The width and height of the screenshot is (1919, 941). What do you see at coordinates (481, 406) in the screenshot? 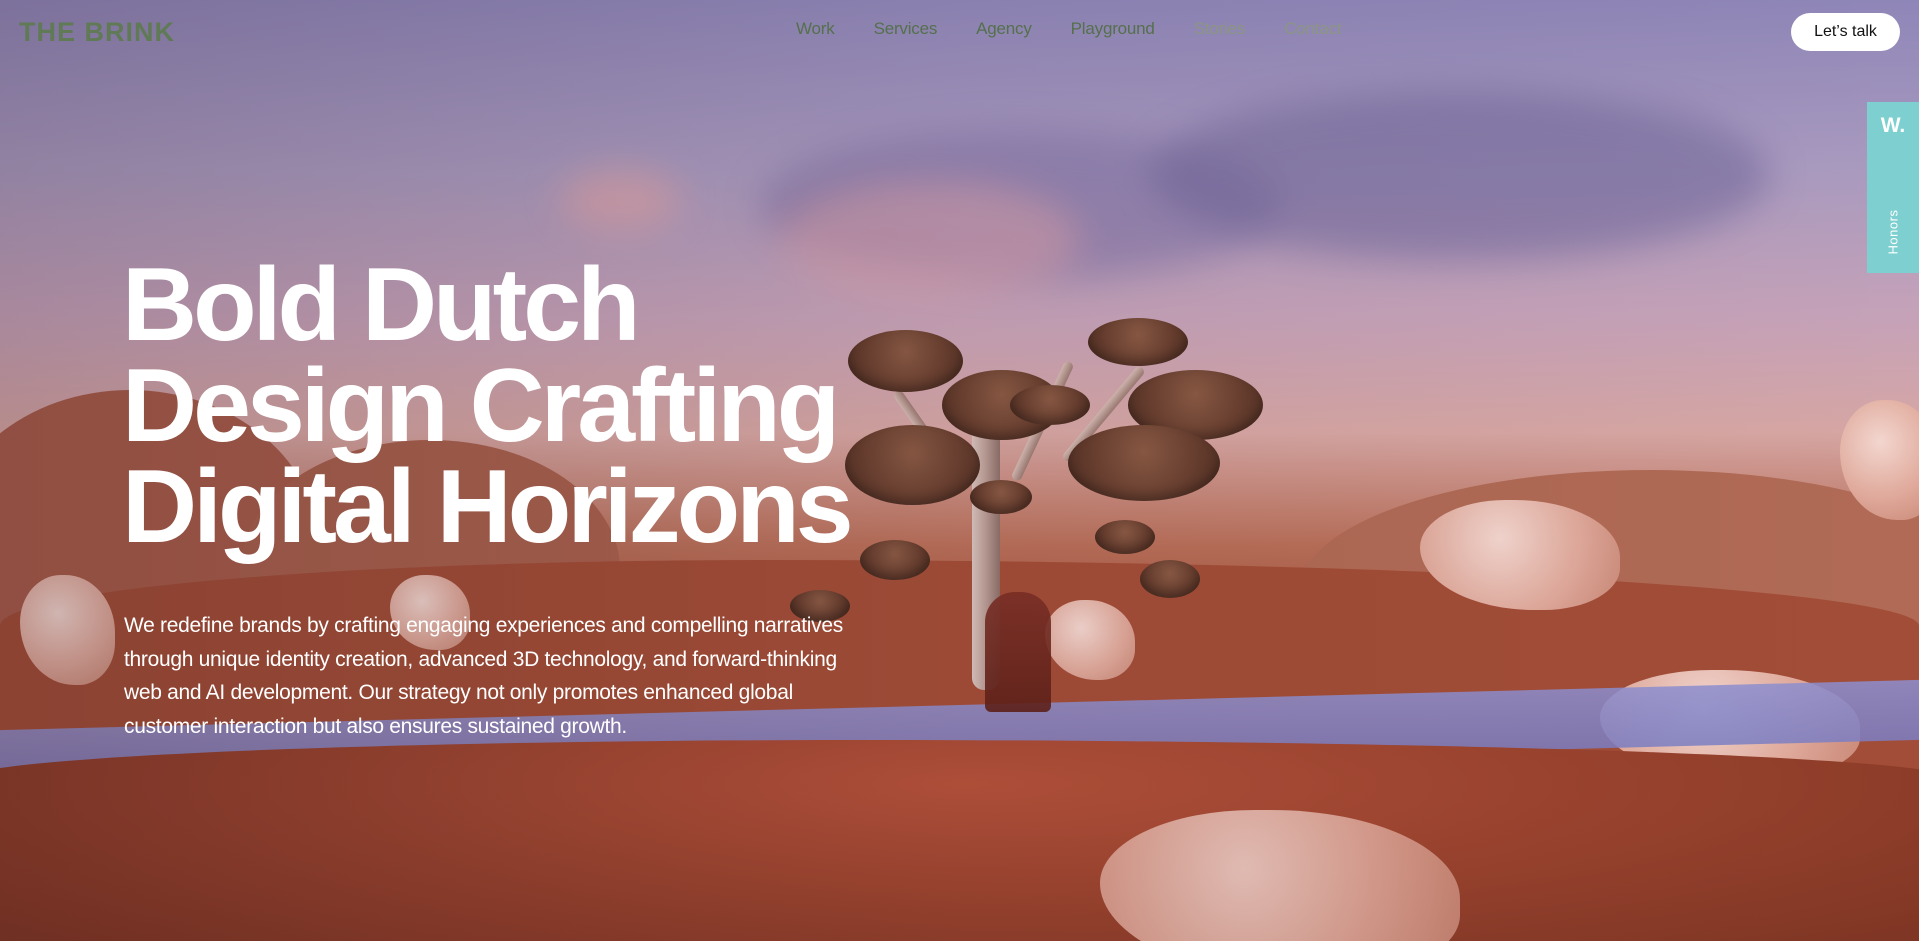
I see `hero-title-line: Design Crafting` at bounding box center [481, 406].